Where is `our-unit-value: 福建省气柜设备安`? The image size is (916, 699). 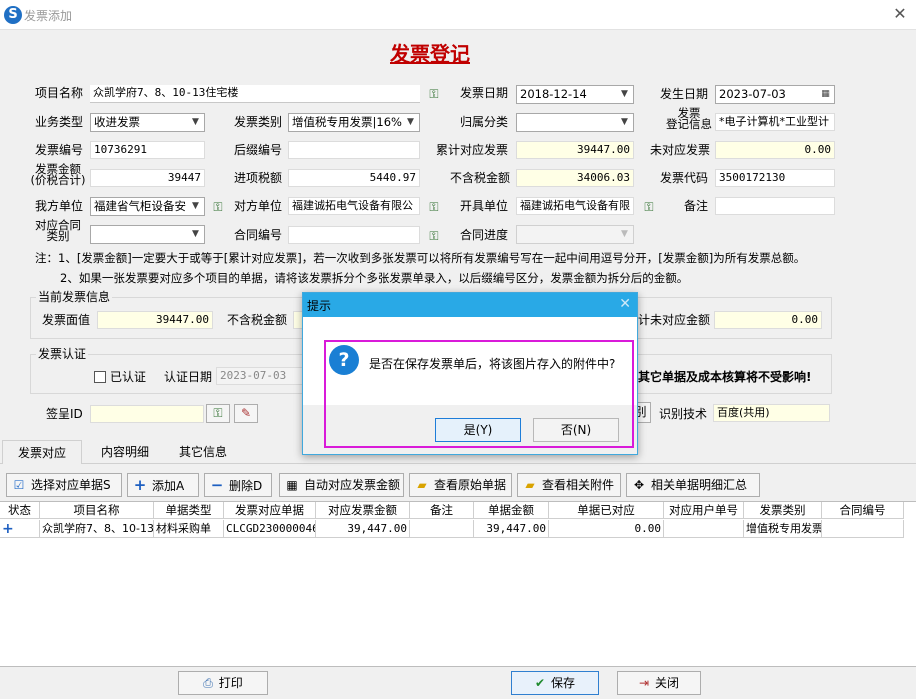 our-unit-value: 福建省气柜设备安 is located at coordinates (140, 206).